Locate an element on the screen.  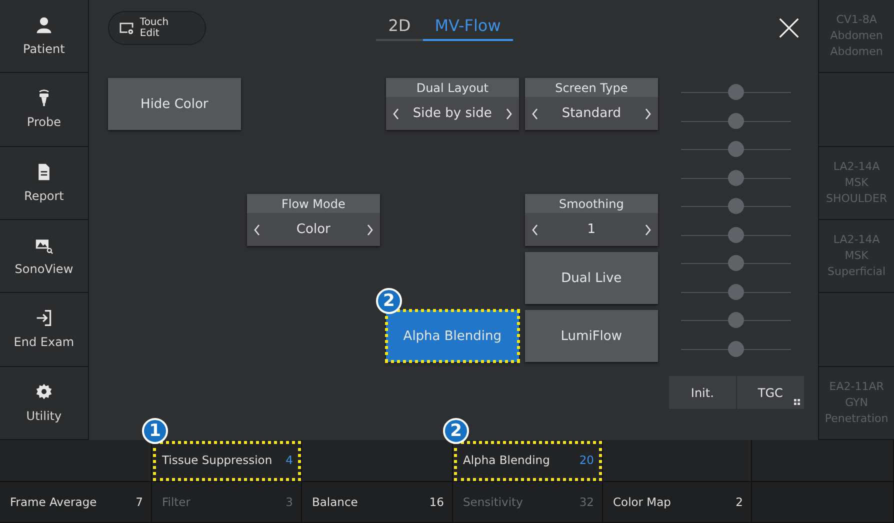
selector-title: Screen Type is located at coordinates (591, 87).